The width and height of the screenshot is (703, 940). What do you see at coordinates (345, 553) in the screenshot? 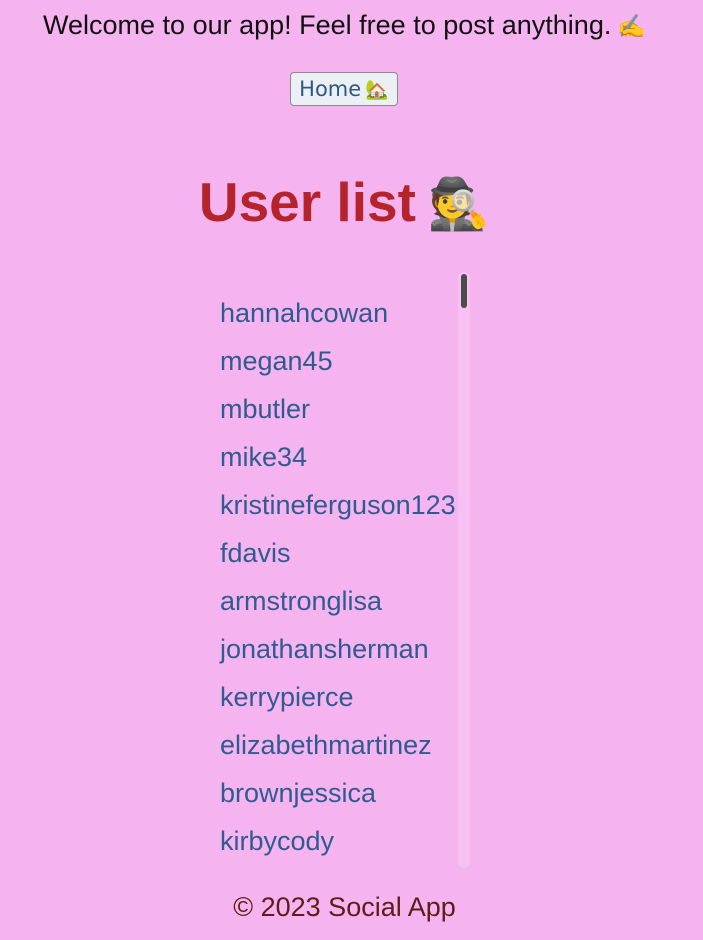
I see `user-list-item: fdavis` at bounding box center [345, 553].